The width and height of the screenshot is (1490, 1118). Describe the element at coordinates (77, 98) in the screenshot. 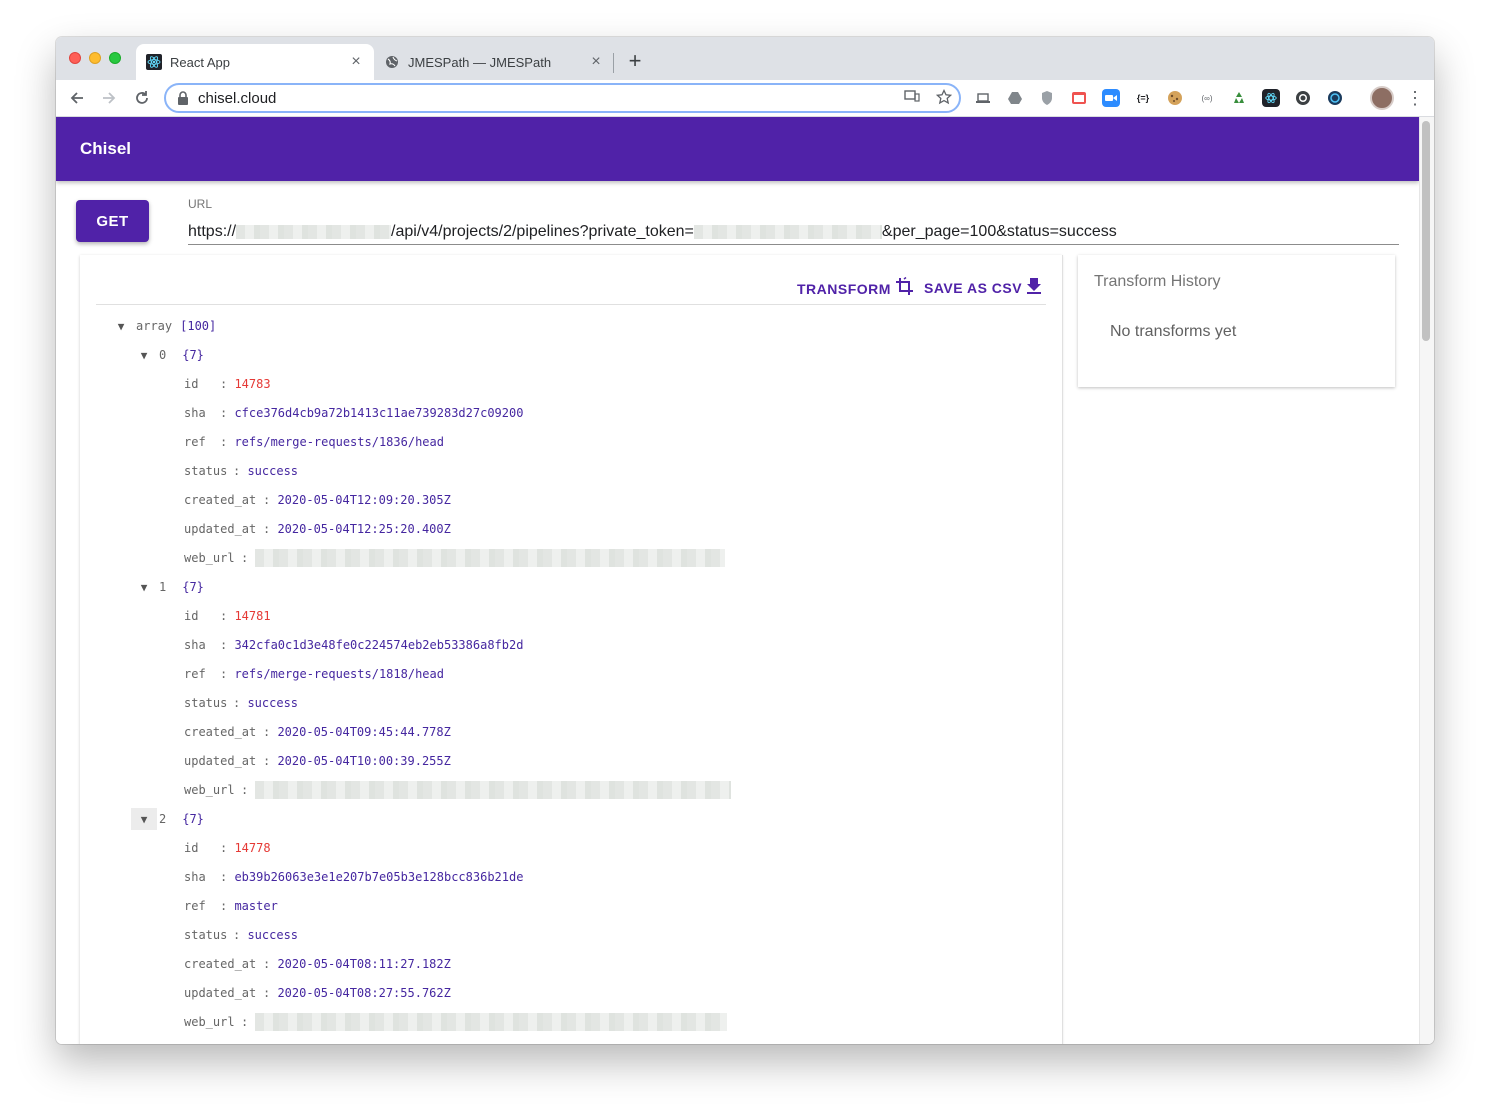

I see `back-arrow-icon` at that location.